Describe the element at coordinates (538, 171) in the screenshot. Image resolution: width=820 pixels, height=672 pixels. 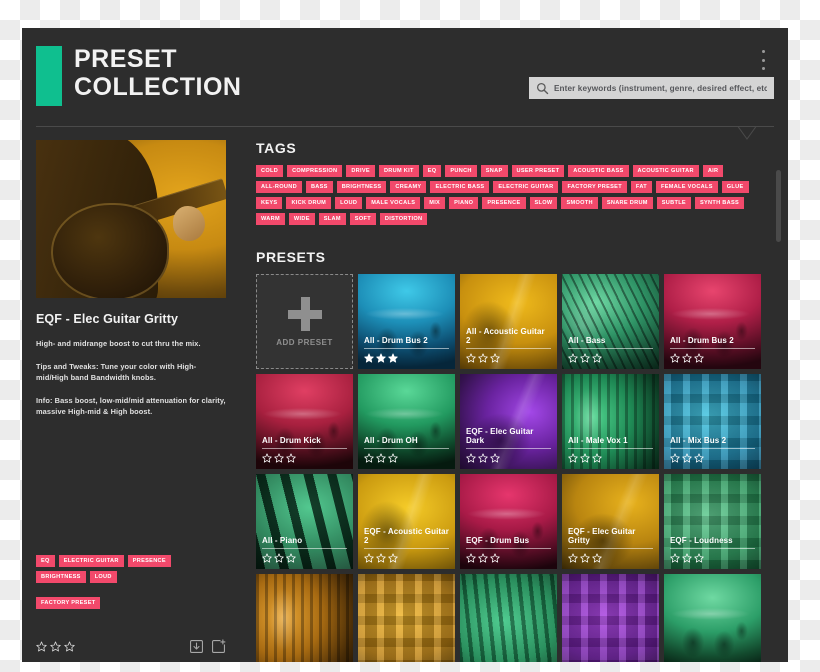
I see `filter-tag: USER PRESET` at that location.